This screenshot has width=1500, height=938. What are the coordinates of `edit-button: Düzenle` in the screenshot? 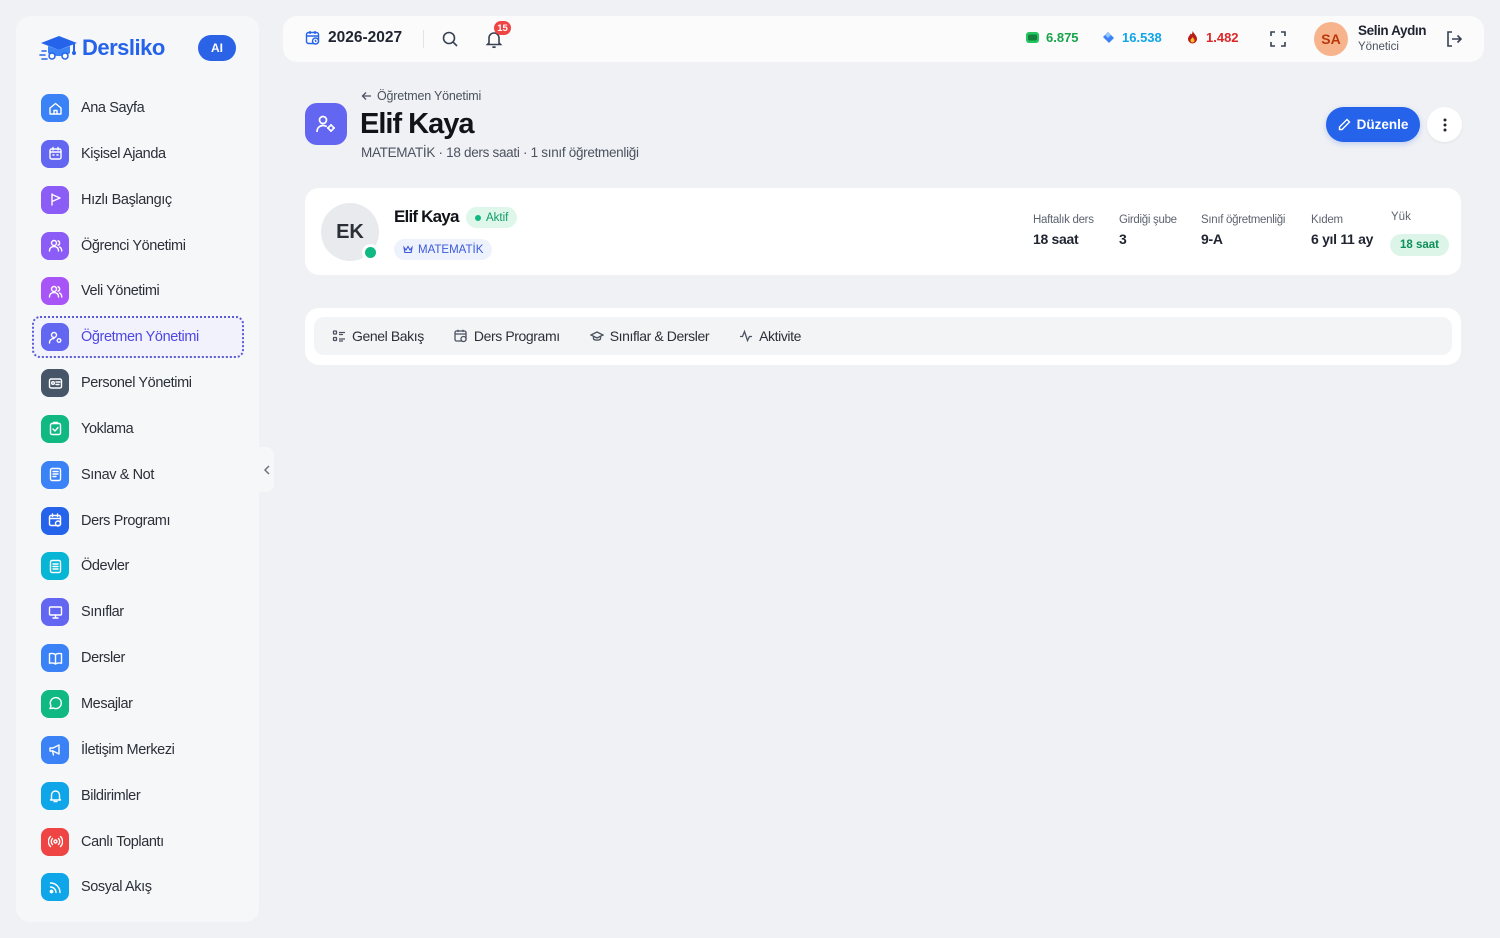 It's located at (1373, 124).